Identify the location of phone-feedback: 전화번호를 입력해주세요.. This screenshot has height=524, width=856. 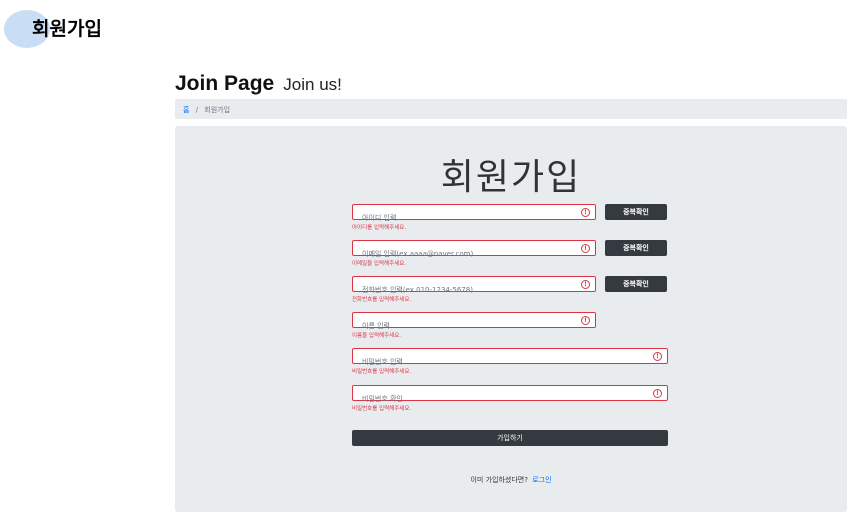
(382, 300).